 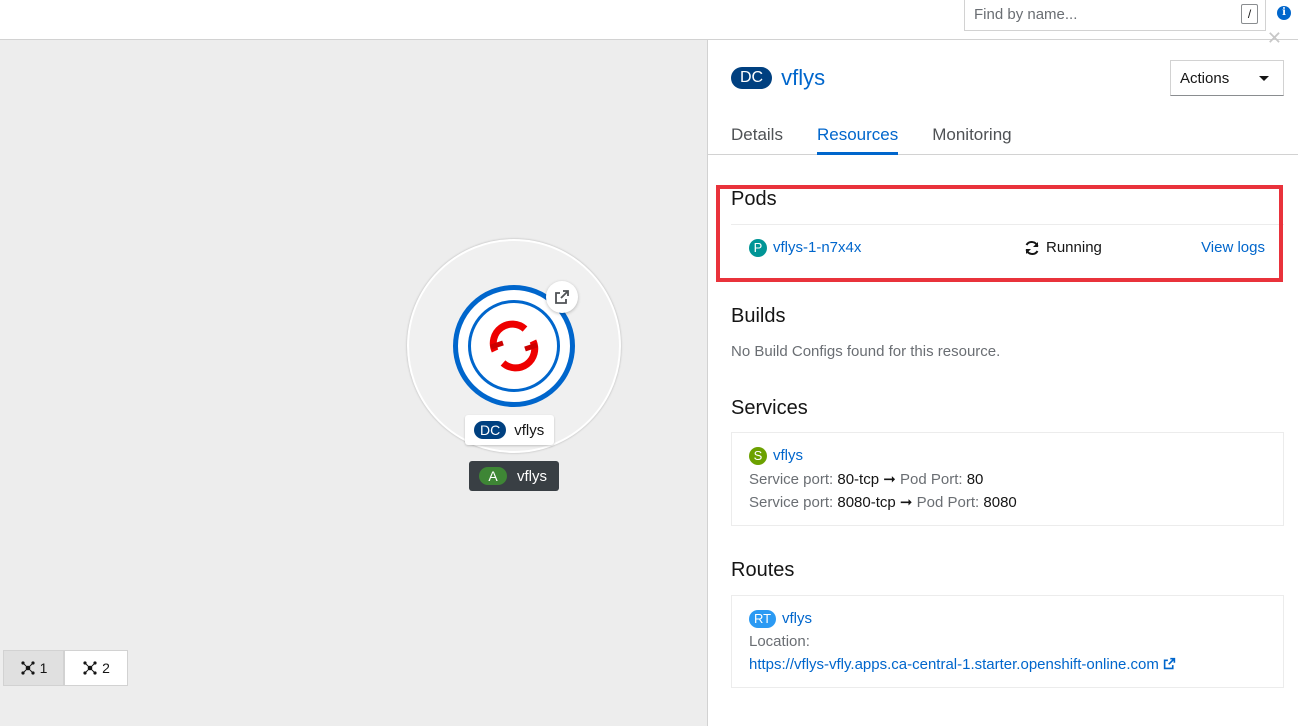 What do you see at coordinates (866, 479) in the screenshot?
I see `service-port-line: Service port: 80-tcp ➞ Pod Port: 80` at bounding box center [866, 479].